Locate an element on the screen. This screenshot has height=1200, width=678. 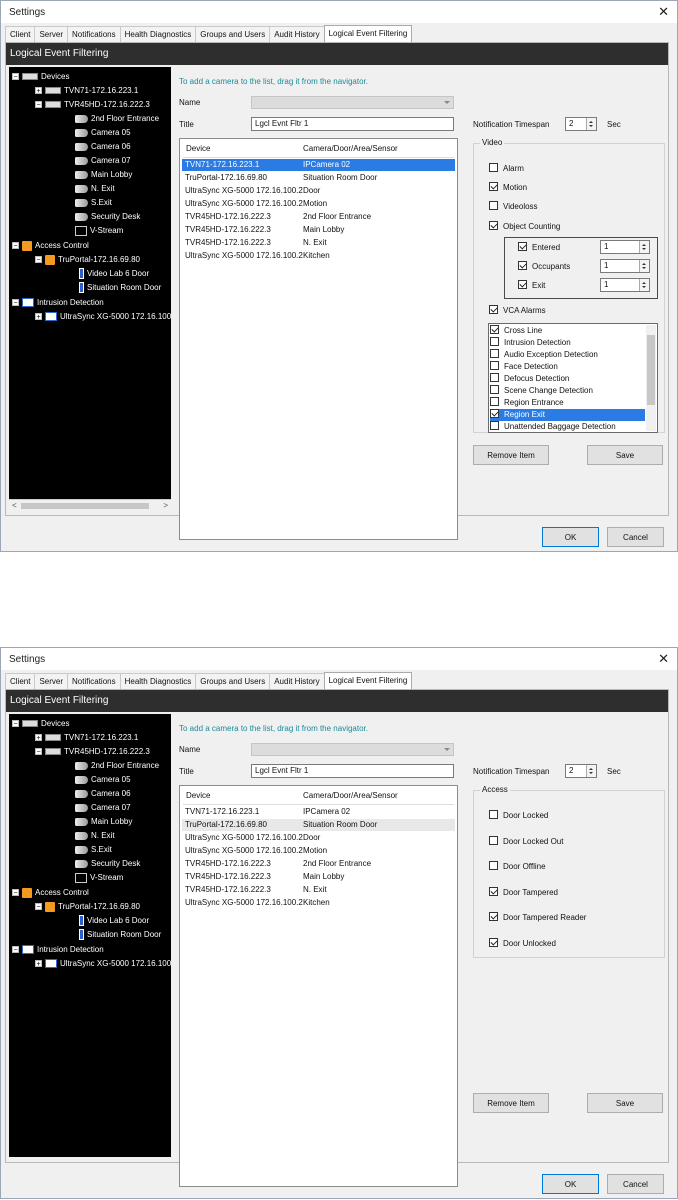
name-select is located at coordinates (352, 102).